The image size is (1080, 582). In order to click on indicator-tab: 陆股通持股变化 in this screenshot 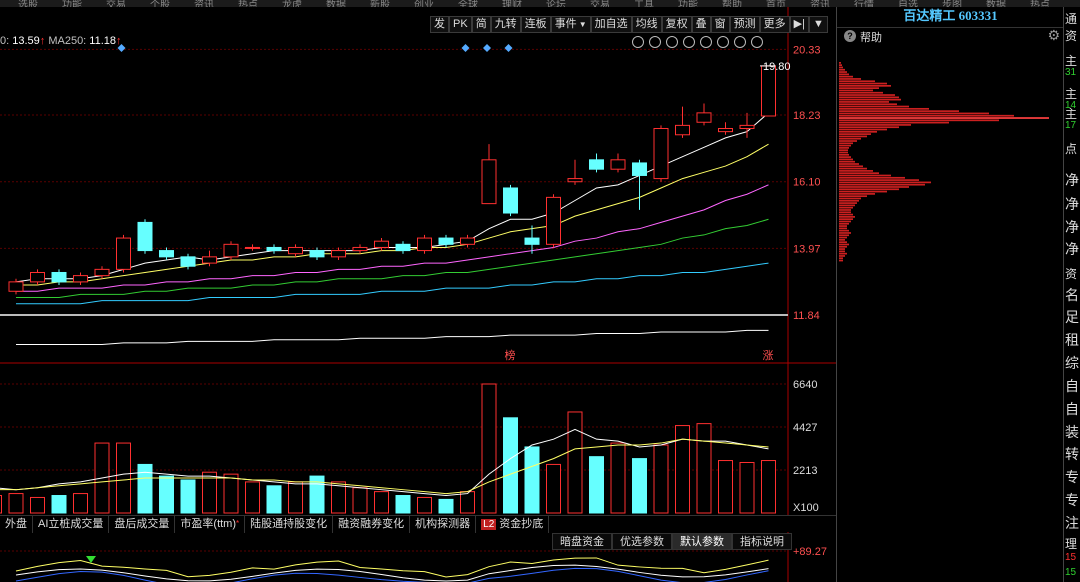, I will do `click(289, 524)`.